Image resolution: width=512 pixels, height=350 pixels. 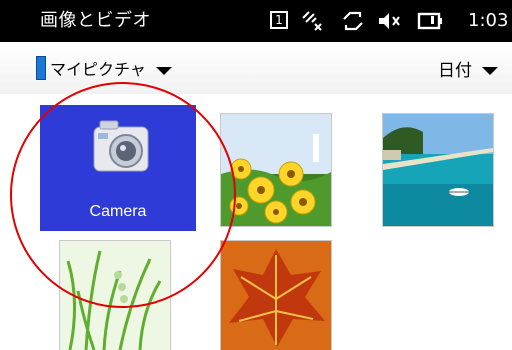 What do you see at coordinates (256, 68) in the screenshot?
I see `menu-bar: マイピクチャ 日付` at bounding box center [256, 68].